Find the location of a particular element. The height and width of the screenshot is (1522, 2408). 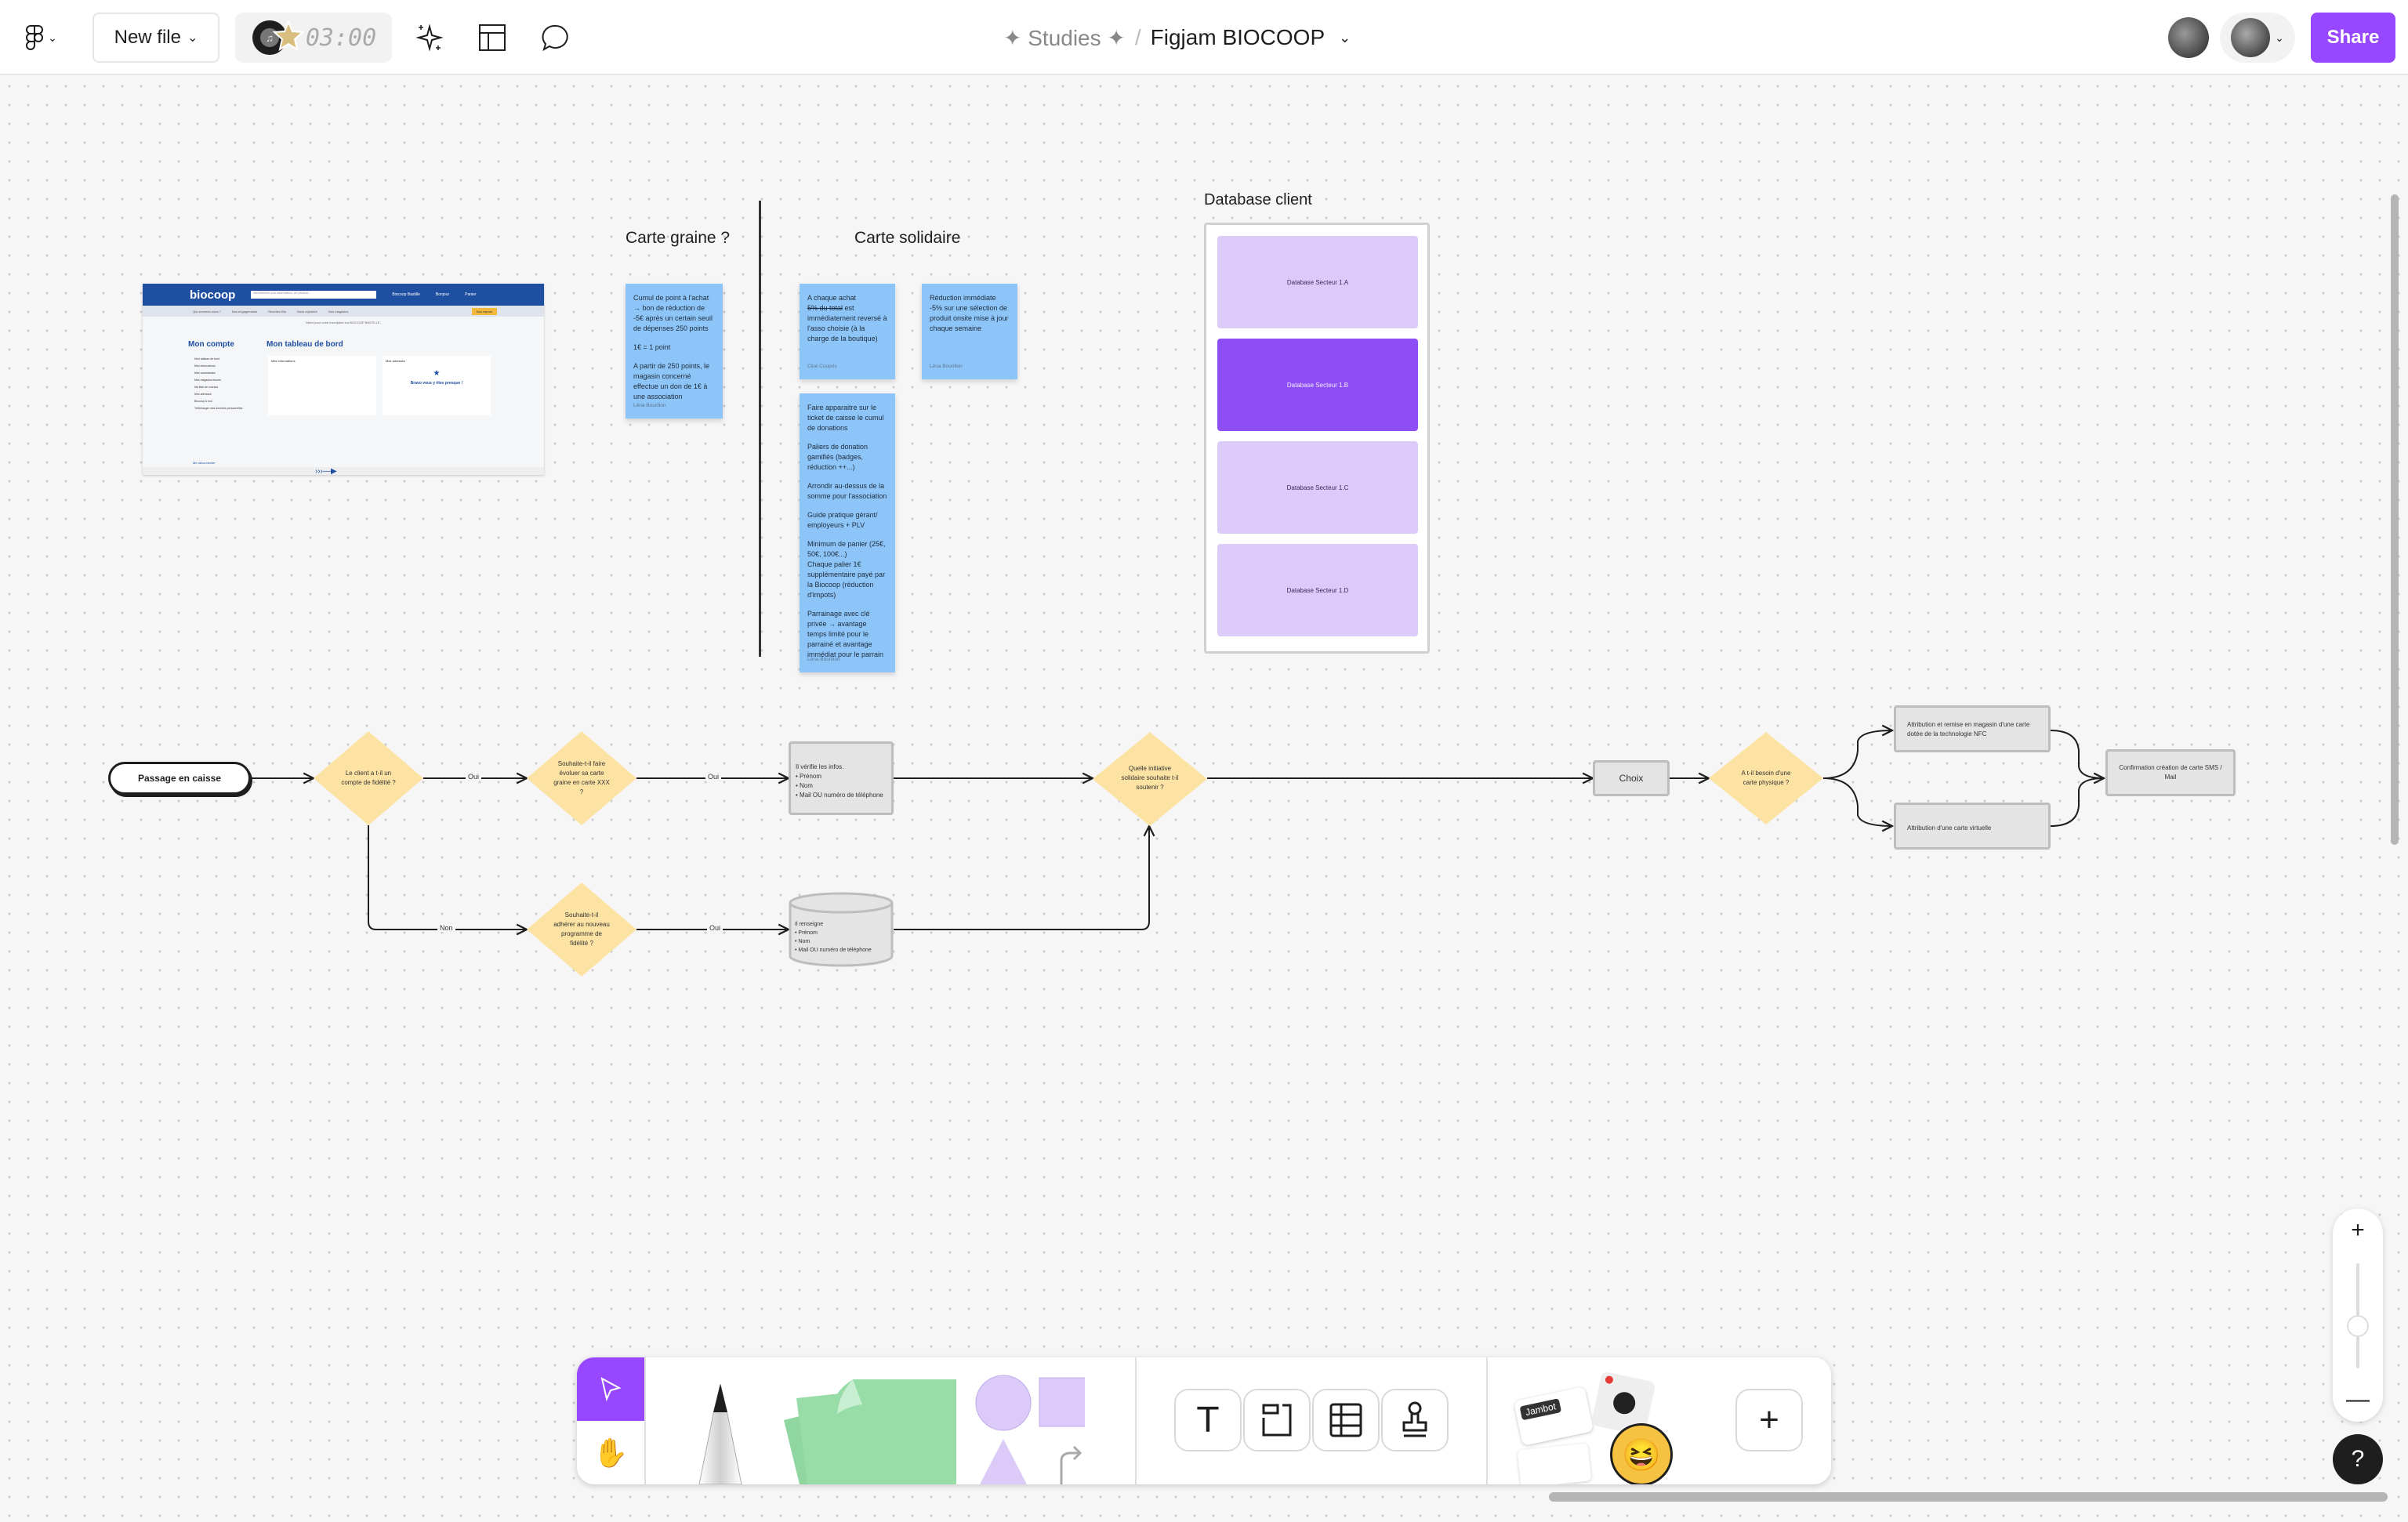

timer-widget: ♫ 03:00 is located at coordinates (313, 38).